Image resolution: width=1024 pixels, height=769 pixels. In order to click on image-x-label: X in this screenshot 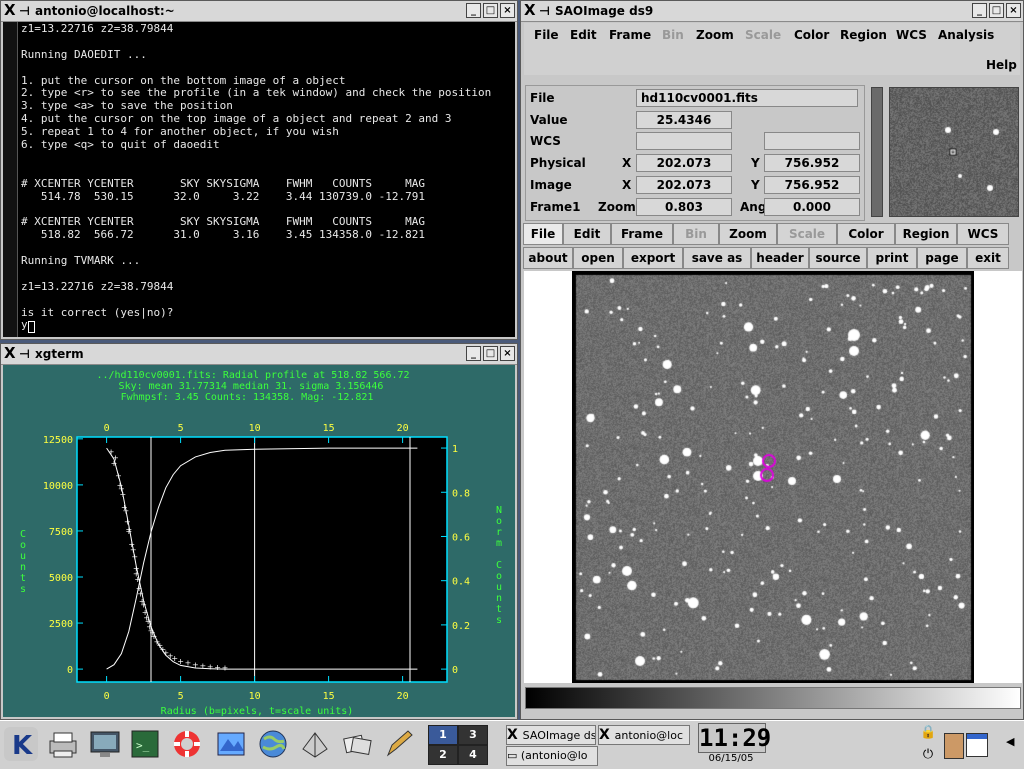, I will do `click(627, 185)`.